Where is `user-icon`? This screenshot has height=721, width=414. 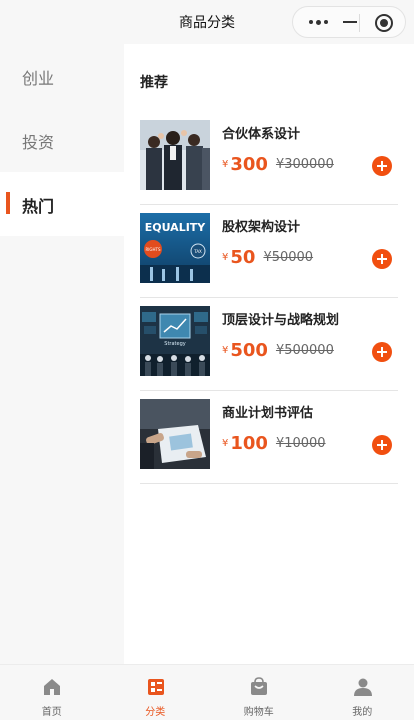
user-icon is located at coordinates (363, 687).